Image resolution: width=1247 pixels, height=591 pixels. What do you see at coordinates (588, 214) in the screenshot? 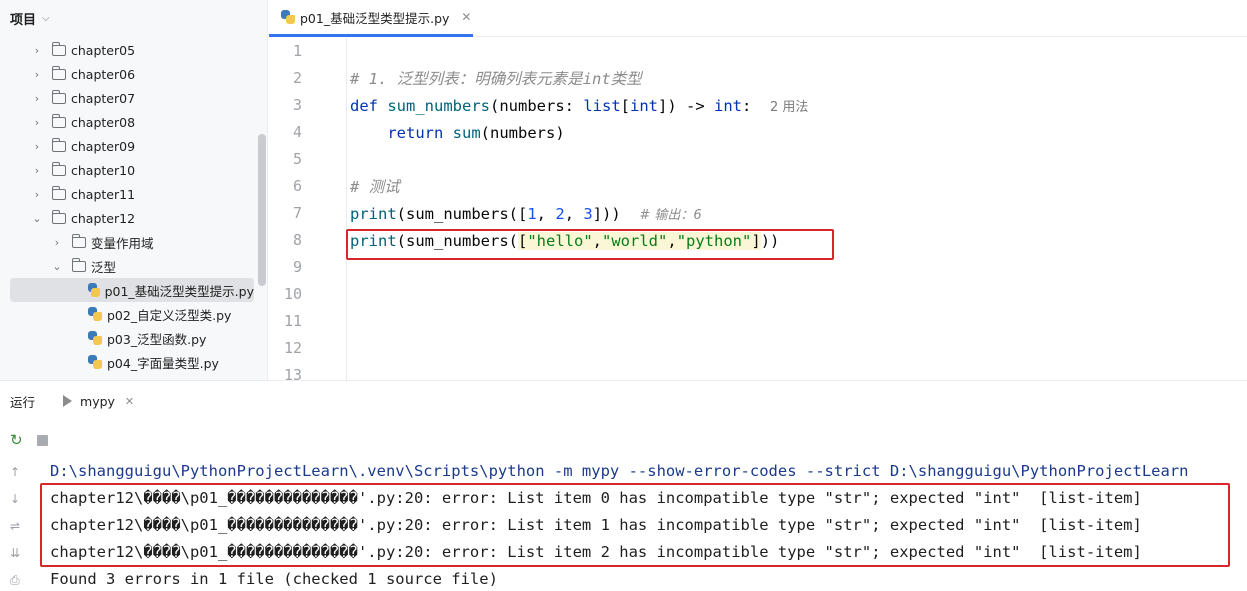
I see `number-literal: 3` at bounding box center [588, 214].